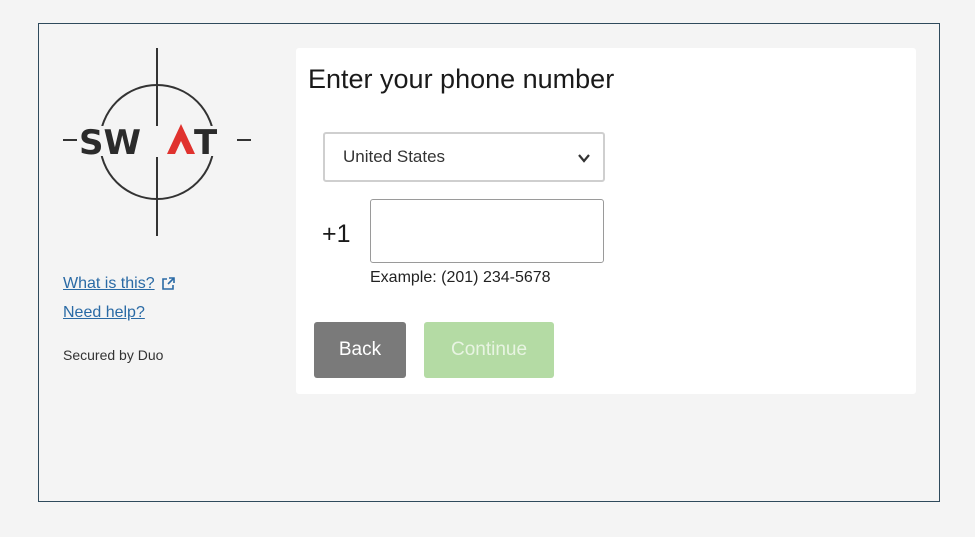  Describe the element at coordinates (360, 350) in the screenshot. I see `back-button: Back` at that location.